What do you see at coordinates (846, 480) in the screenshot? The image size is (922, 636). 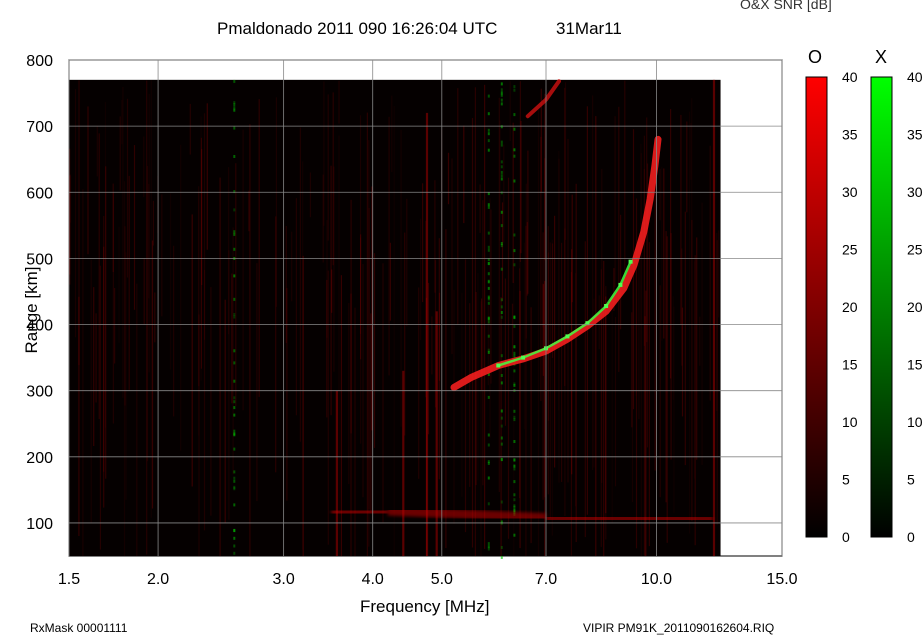 I see `colorbar-tick-label: 5` at bounding box center [846, 480].